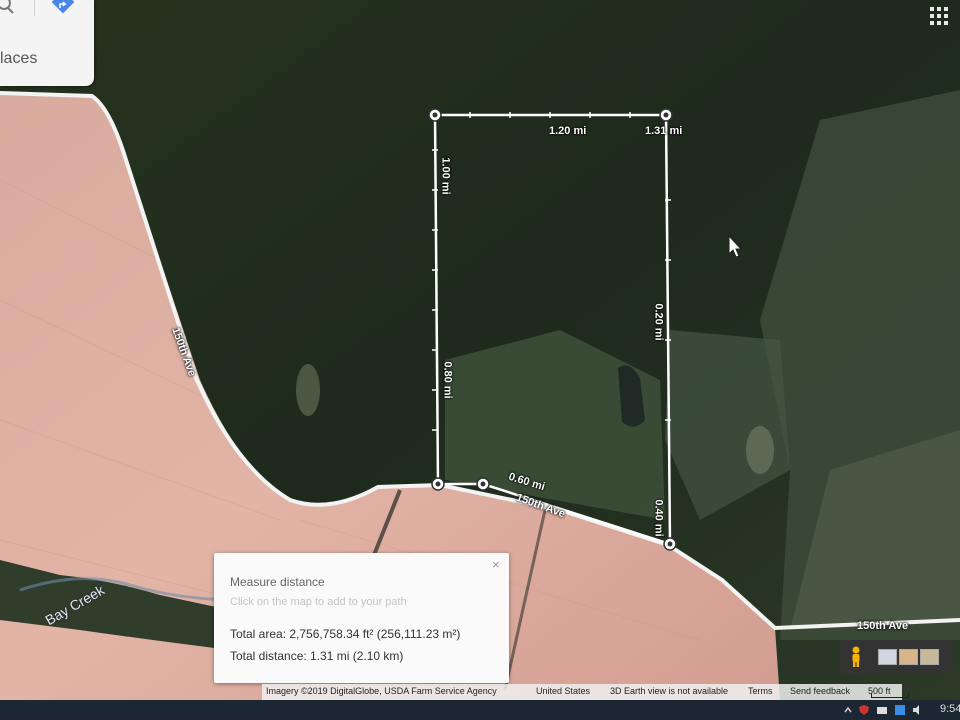  Describe the element at coordinates (856, 657) in the screenshot. I see `pegman-icon` at that location.